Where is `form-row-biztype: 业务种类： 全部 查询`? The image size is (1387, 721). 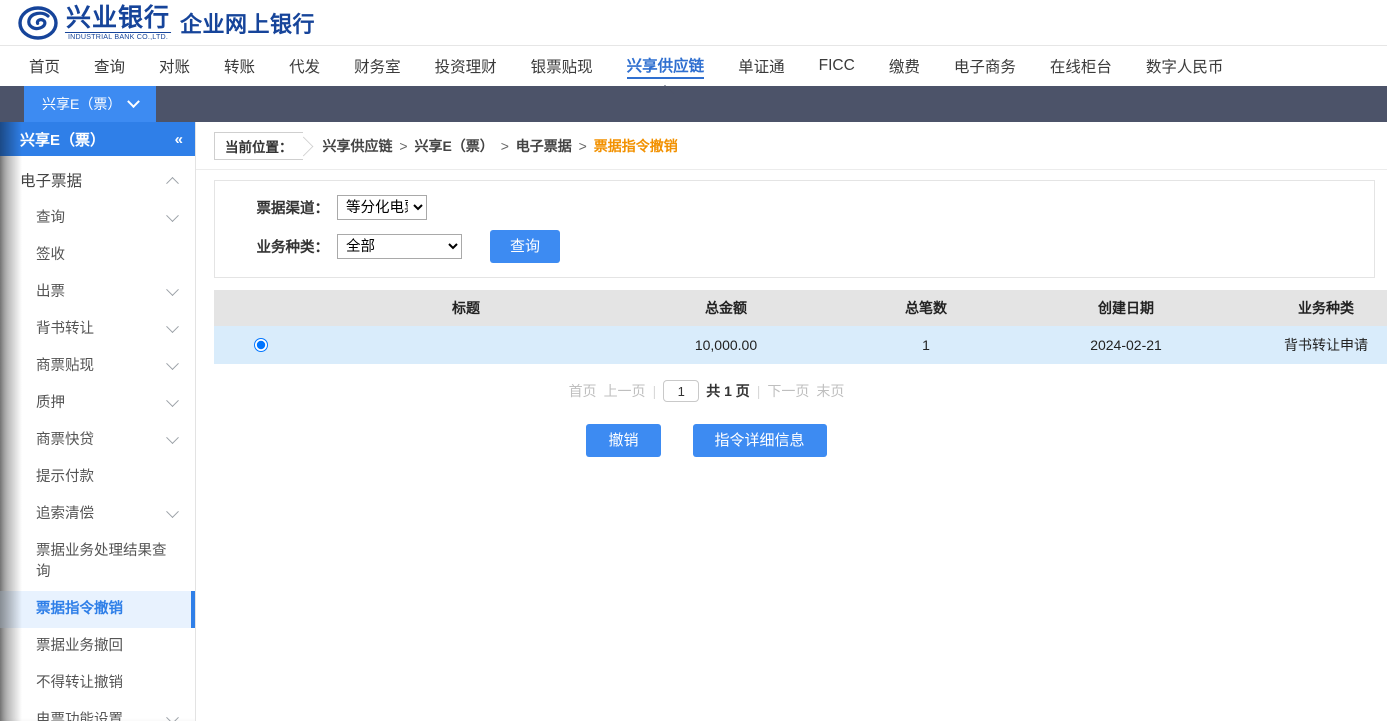
form-row-biztype: 业务种类： 全部 查询 is located at coordinates (794, 246).